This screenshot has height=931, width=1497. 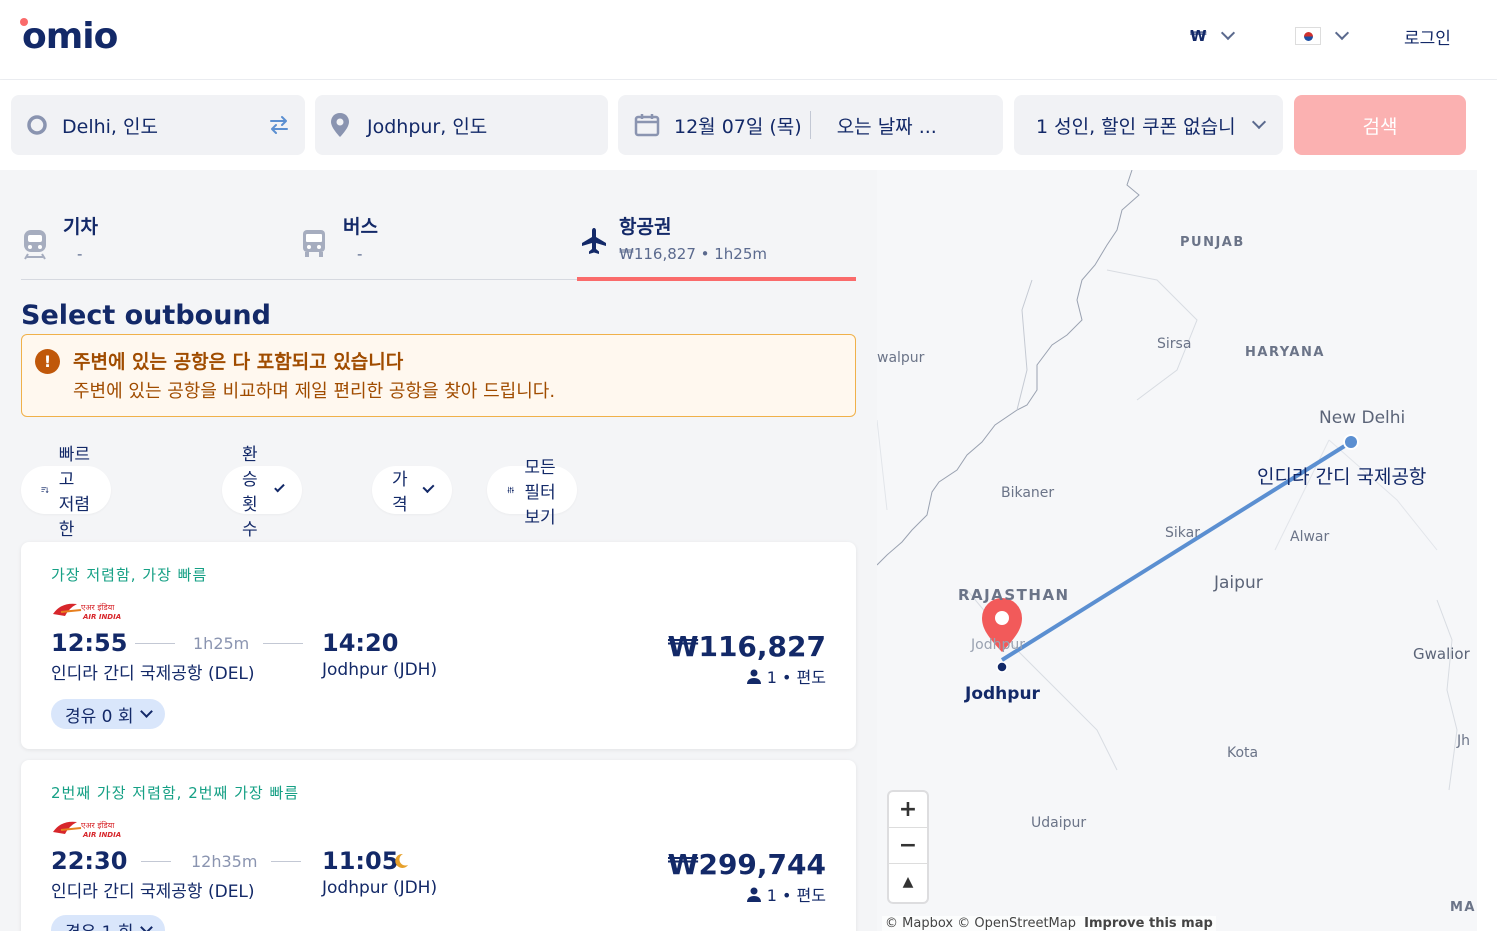 I want to click on active-tab-indicator, so click(x=716, y=279).